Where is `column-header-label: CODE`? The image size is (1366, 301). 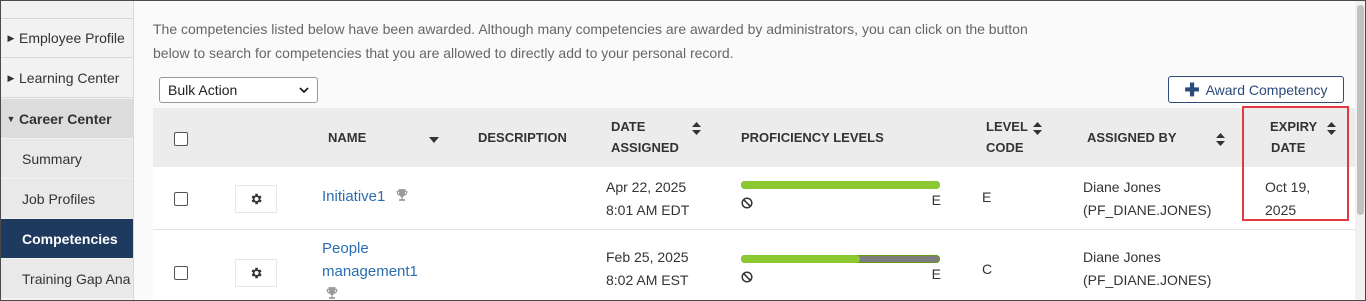
column-header-label: CODE is located at coordinates (1005, 147).